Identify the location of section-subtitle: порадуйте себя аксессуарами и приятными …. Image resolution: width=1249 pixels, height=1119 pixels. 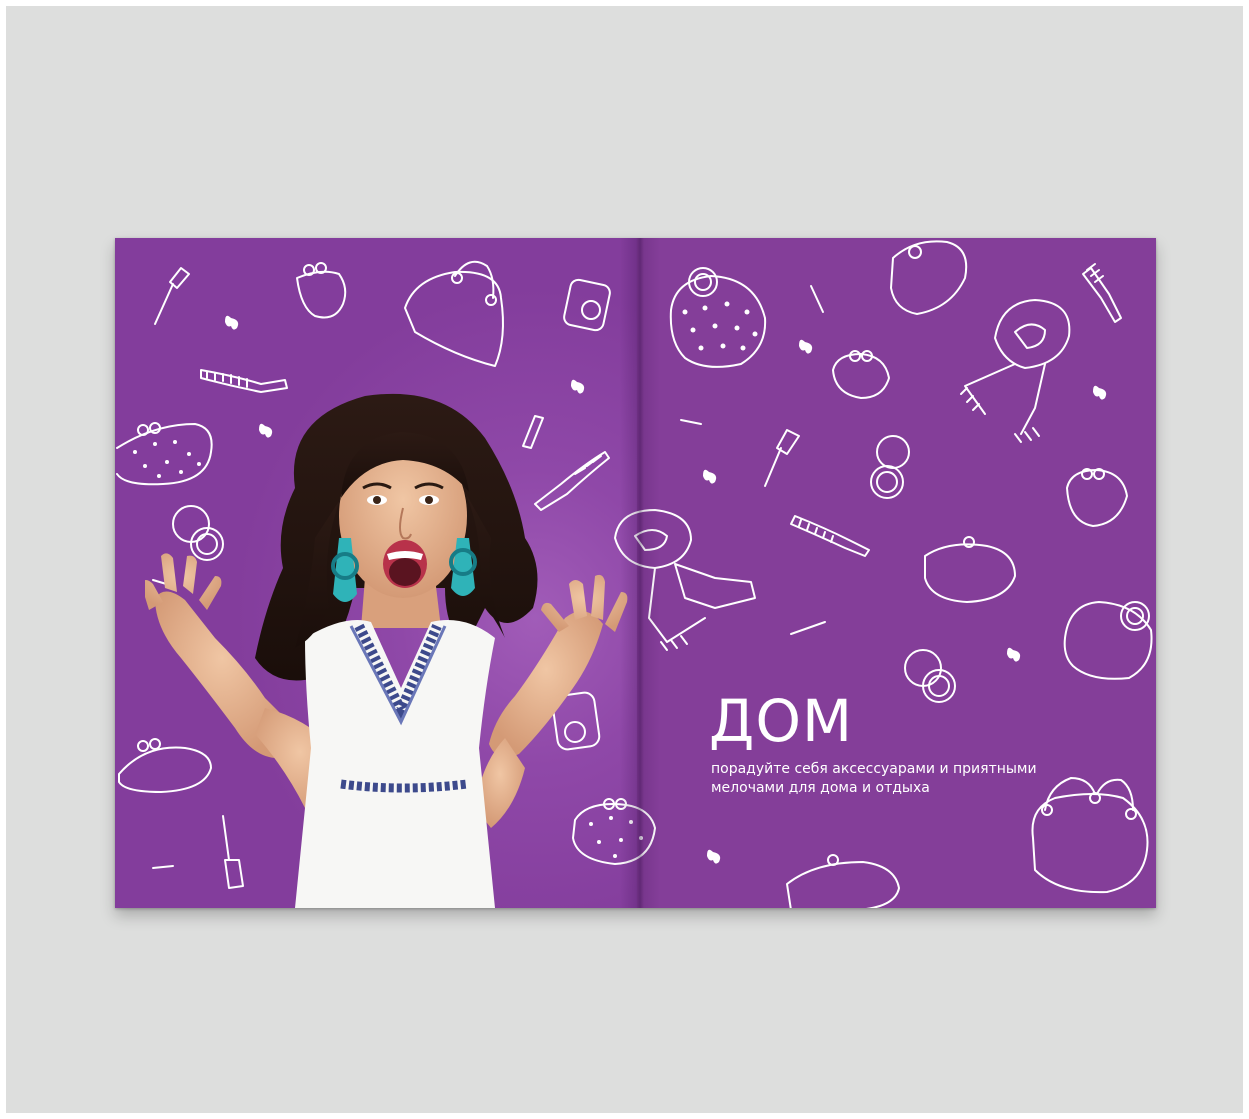
(876, 779).